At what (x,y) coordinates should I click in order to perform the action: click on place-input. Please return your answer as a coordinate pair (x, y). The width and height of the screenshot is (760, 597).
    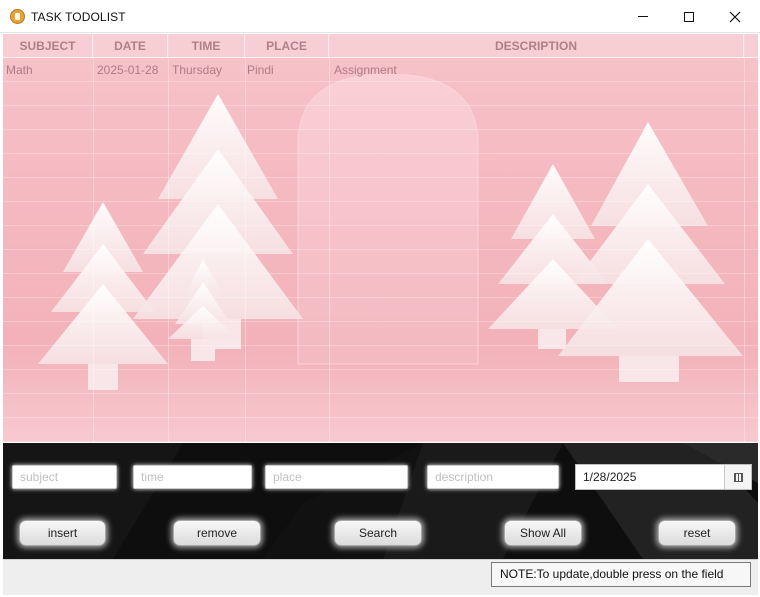
    Looking at the image, I should click on (336, 477).